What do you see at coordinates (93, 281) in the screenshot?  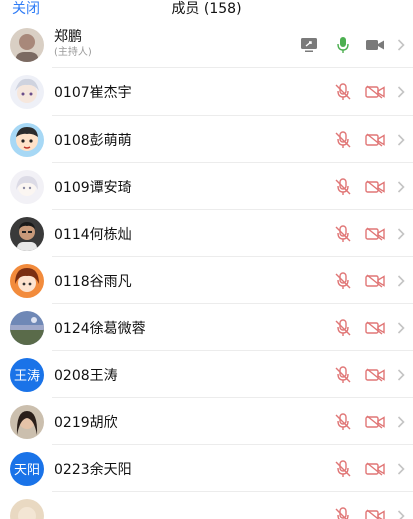 I see `member-name: 0118谷雨凡` at bounding box center [93, 281].